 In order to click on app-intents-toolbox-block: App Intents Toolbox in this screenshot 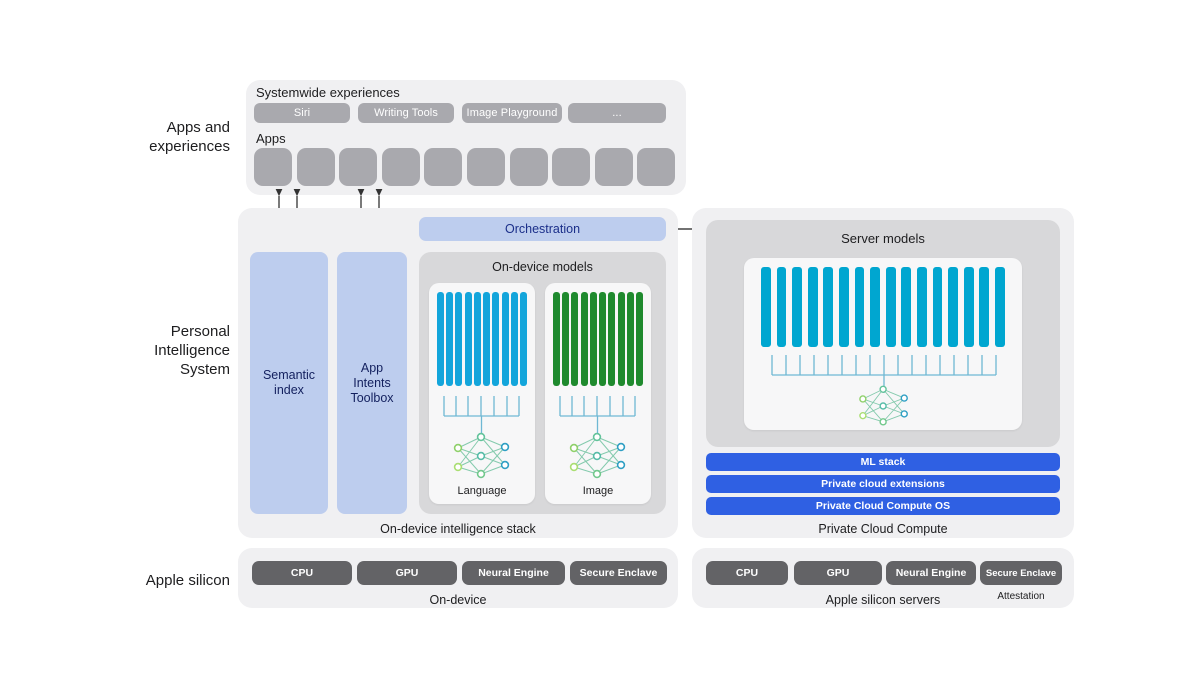, I will do `click(372, 383)`.